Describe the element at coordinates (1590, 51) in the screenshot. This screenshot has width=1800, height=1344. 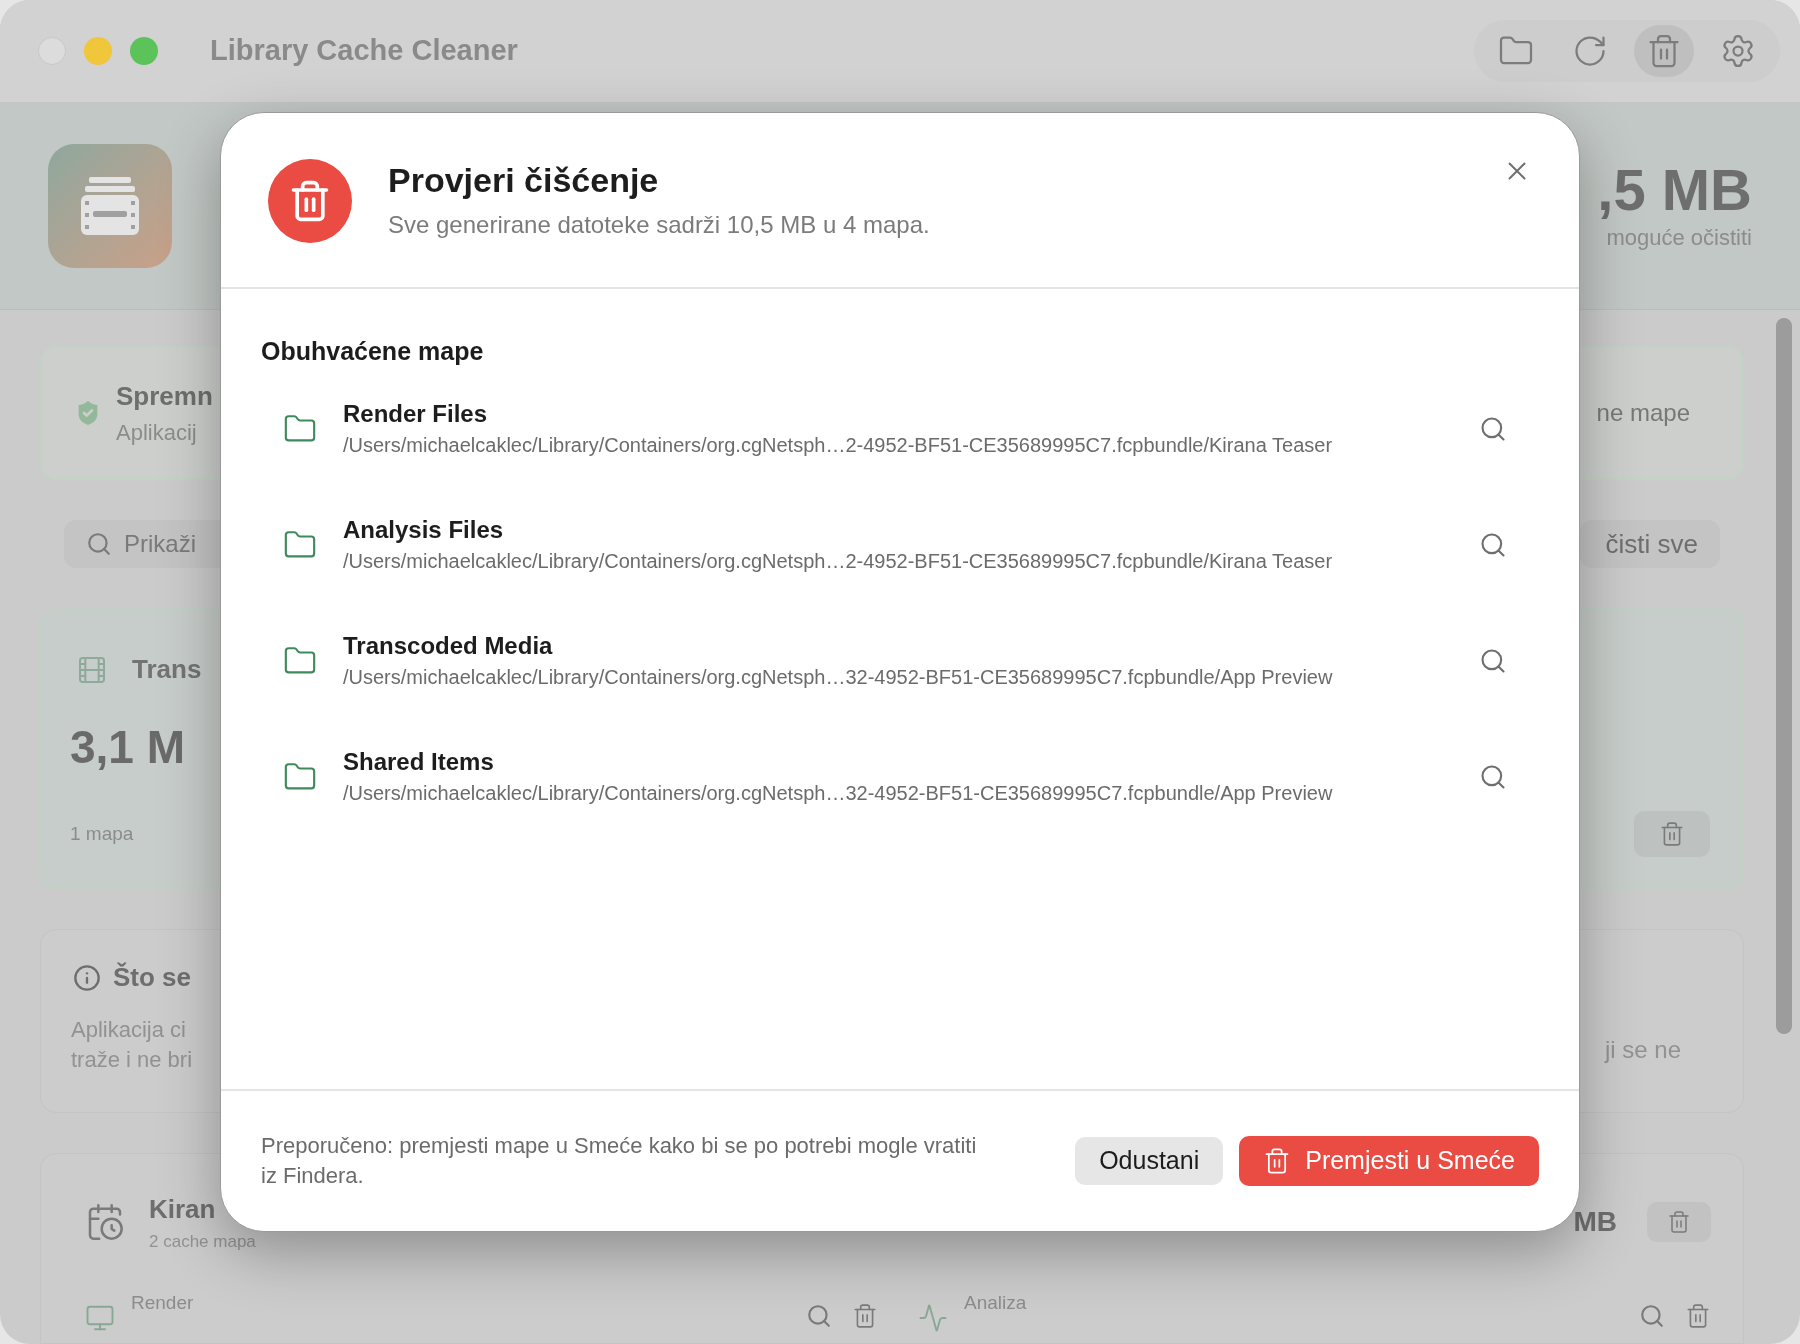
I see `refresh-icon` at that location.